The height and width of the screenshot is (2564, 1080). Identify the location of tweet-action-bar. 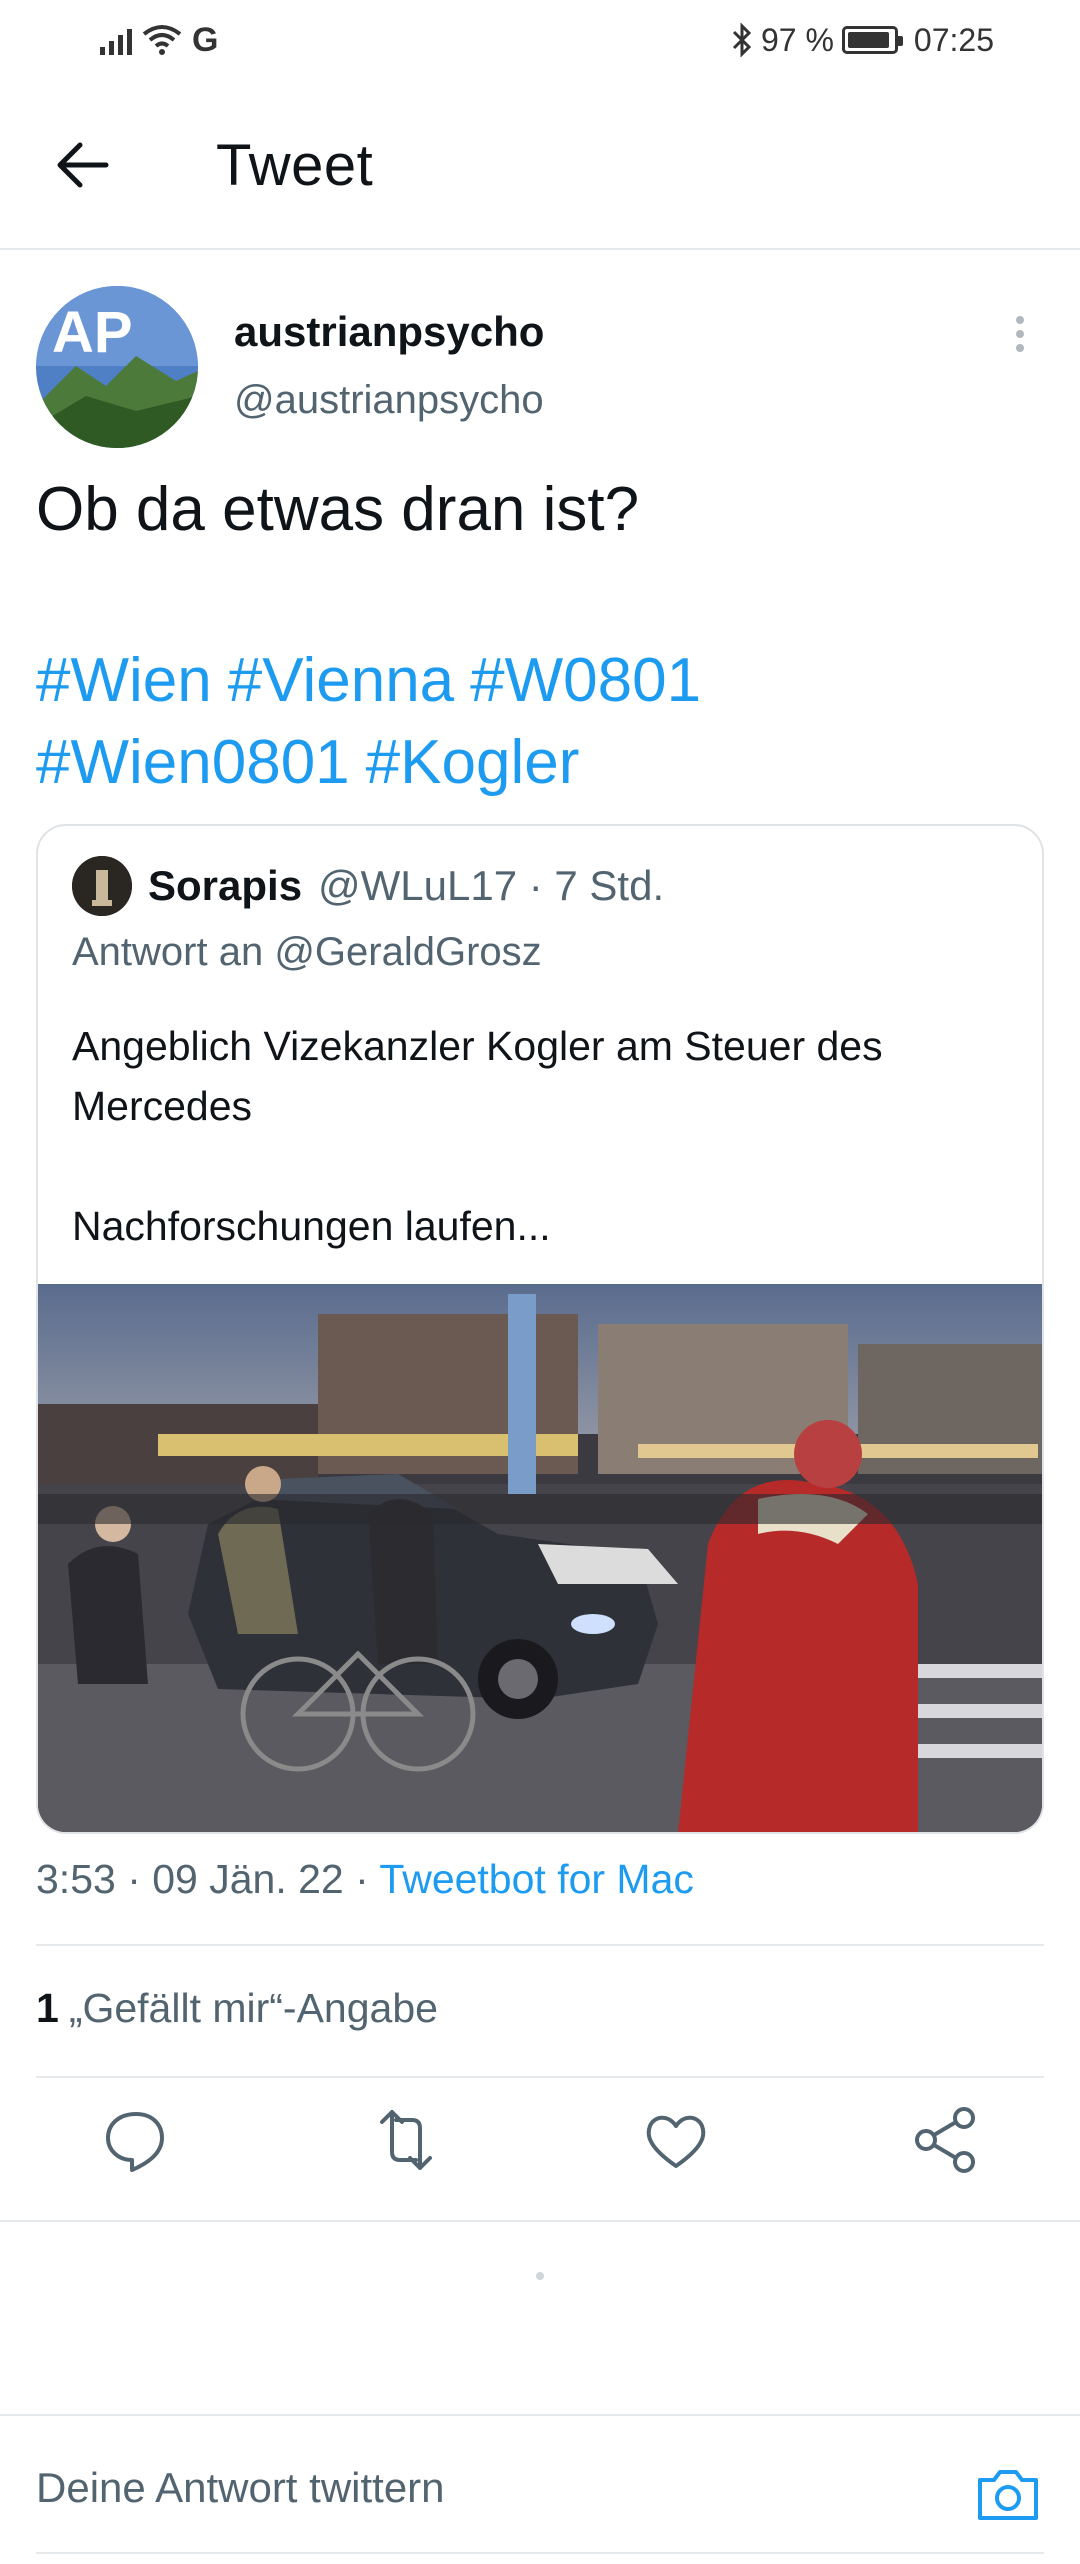
(540, 2150).